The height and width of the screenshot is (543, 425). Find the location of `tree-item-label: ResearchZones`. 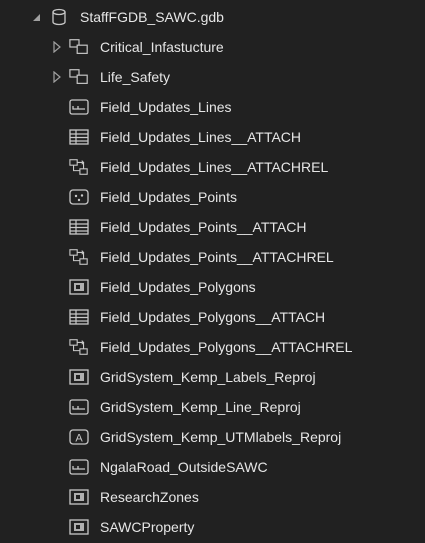

tree-item-label: ResearchZones is located at coordinates (149, 497).